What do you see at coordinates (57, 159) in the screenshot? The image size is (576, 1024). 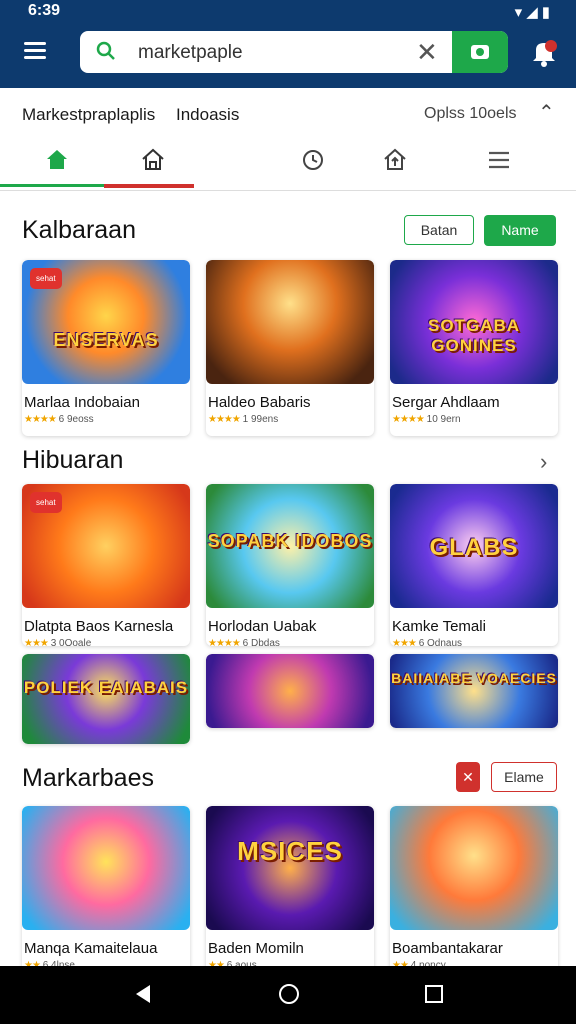 I see `home-icon` at bounding box center [57, 159].